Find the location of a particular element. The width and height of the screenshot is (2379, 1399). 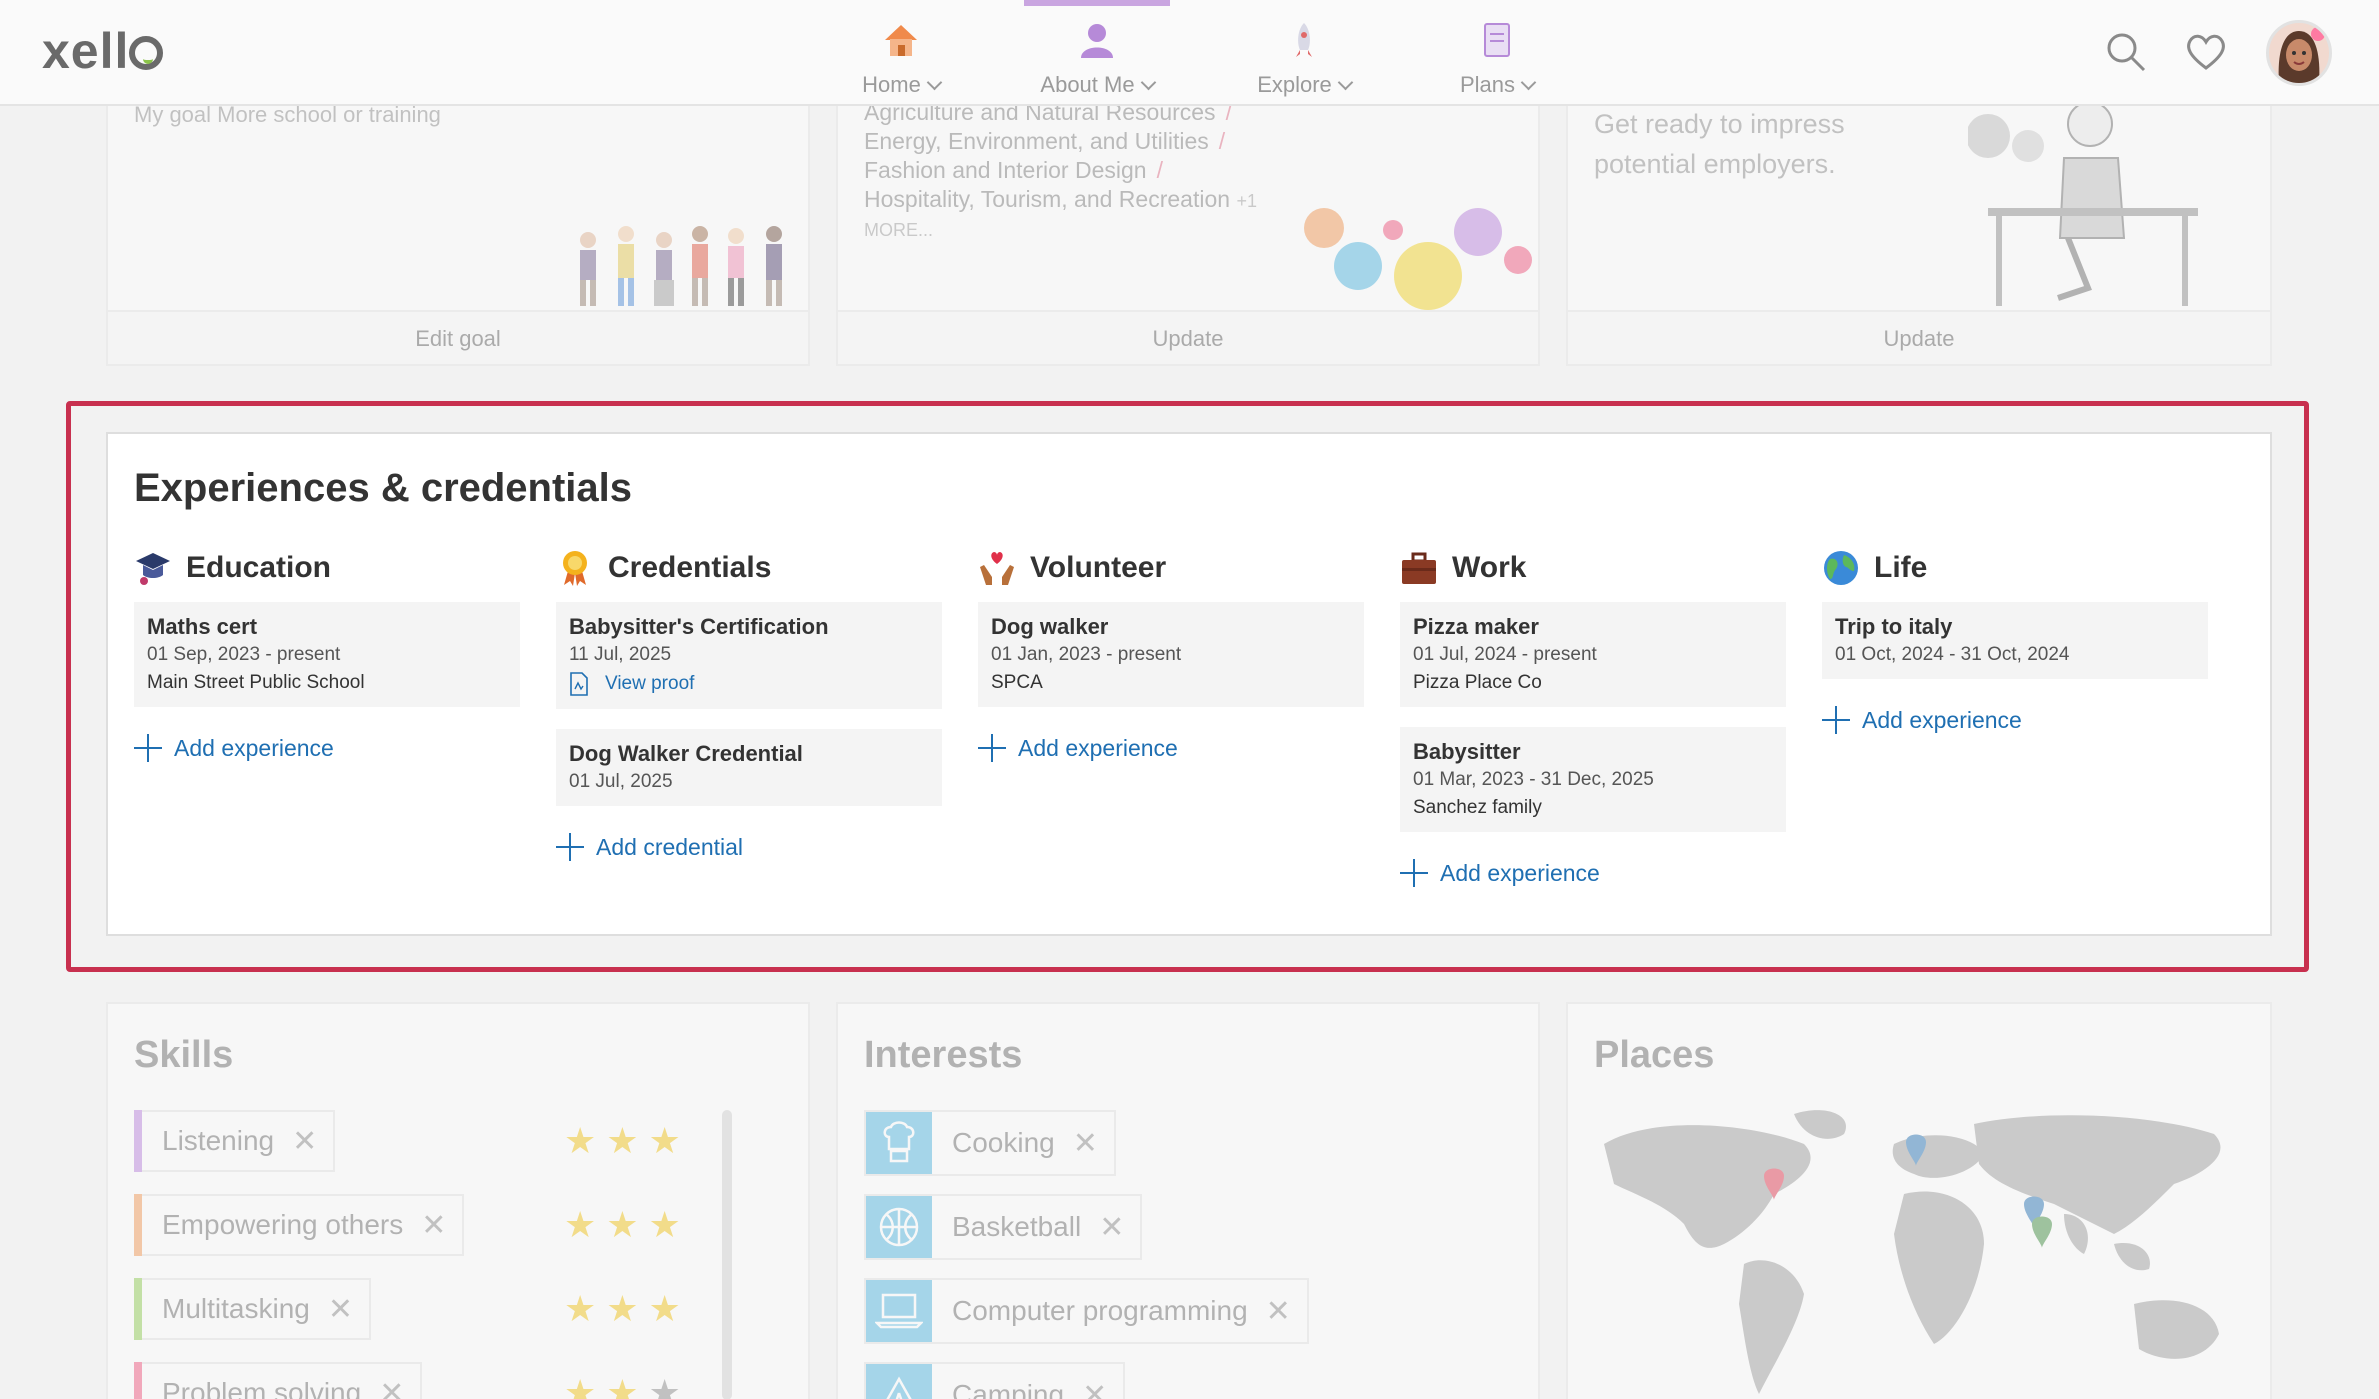

interest-label: Camping is located at coordinates (1008, 1389).